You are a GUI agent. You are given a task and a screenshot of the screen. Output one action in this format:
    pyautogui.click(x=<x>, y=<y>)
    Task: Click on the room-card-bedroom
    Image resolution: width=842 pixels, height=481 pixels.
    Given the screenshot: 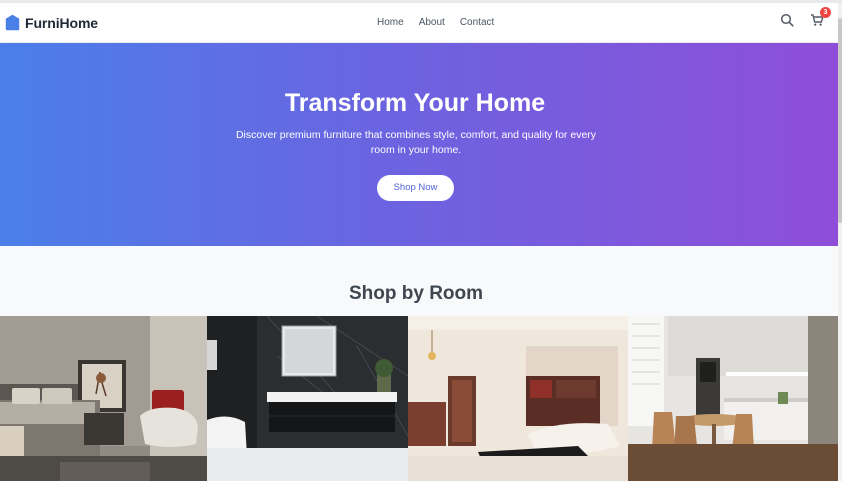 What is the action you would take?
    pyautogui.click(x=103, y=398)
    